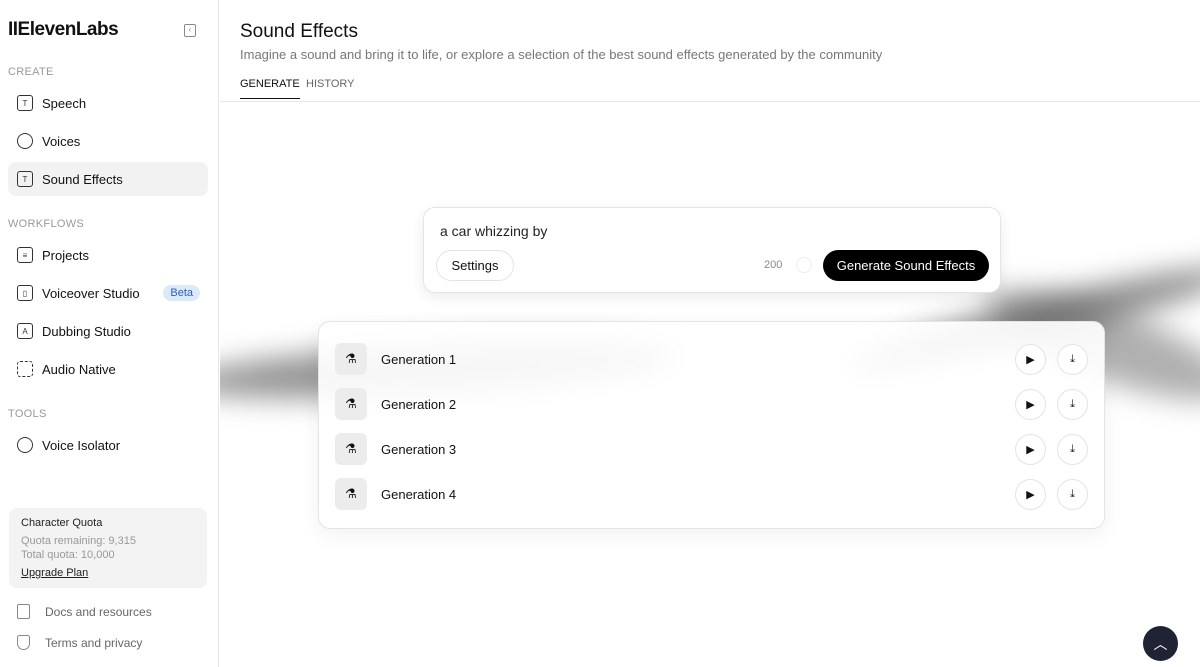  I want to click on collapse-sidebar-icon: ‹, so click(190, 30).